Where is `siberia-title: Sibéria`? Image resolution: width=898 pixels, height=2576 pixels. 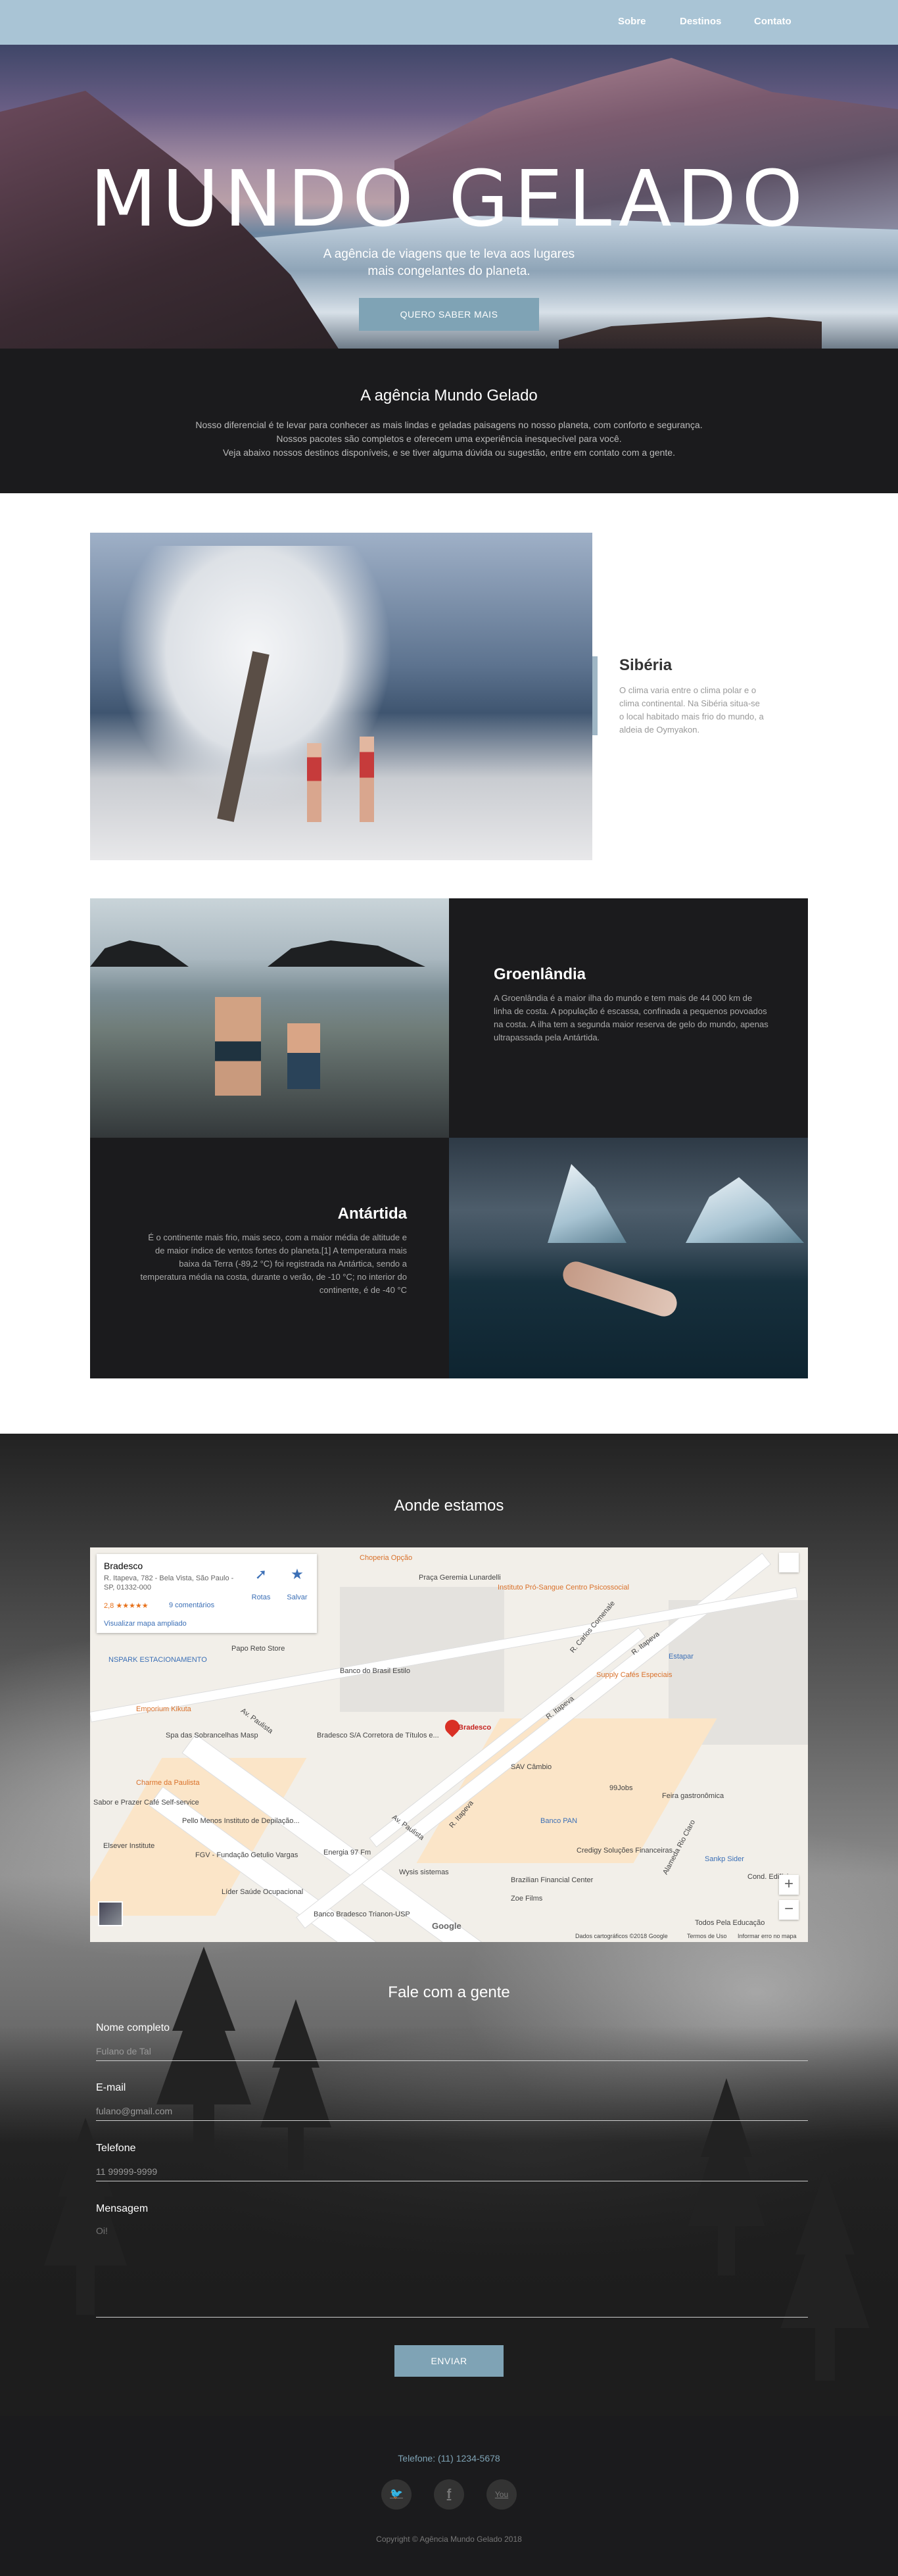
siberia-title: Sibéria is located at coordinates (646, 665).